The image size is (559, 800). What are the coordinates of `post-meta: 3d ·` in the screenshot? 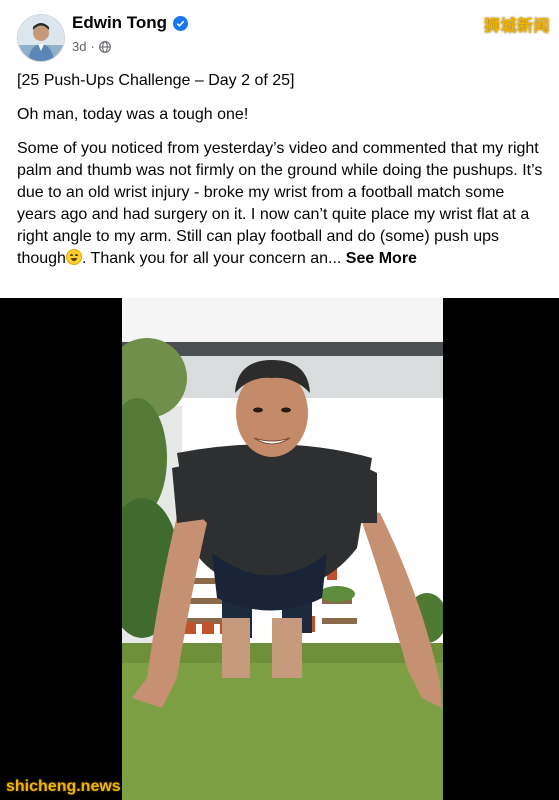 It's located at (91, 46).